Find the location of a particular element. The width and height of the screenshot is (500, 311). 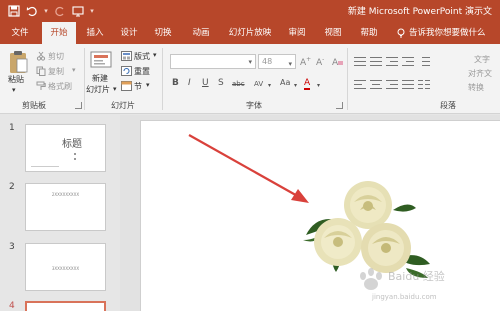

font-name-dropdown-icon: ▾ is located at coordinates (250, 62).